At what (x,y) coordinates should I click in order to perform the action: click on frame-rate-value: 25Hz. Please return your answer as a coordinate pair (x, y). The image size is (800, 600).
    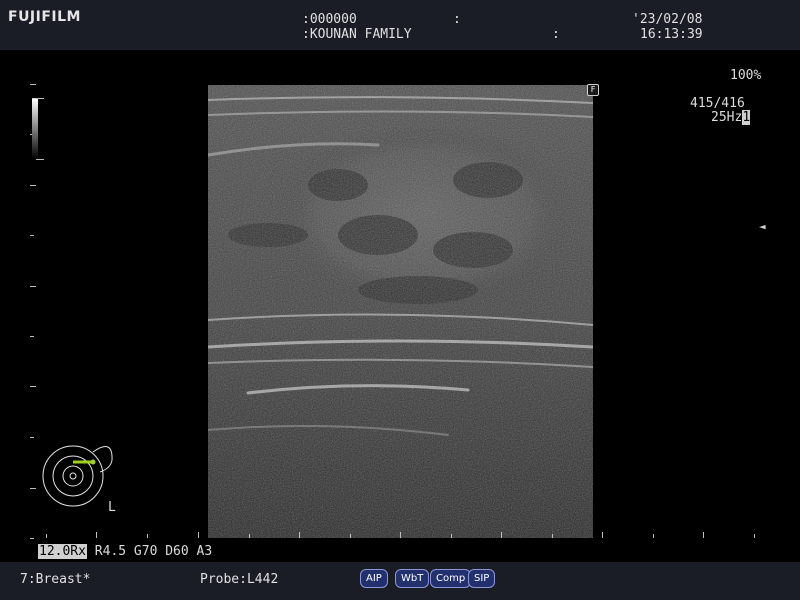
    Looking at the image, I should click on (727, 117).